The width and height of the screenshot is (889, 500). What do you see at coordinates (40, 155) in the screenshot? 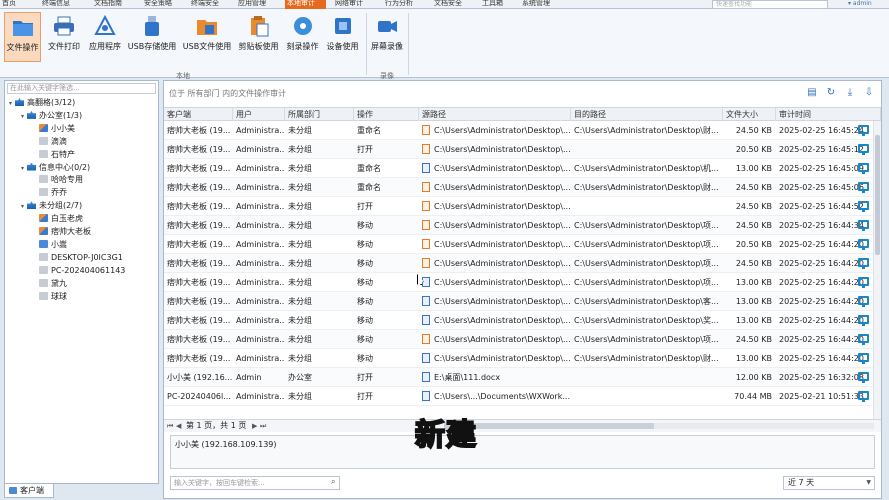
I see `tree-node: 石特产` at bounding box center [40, 155].